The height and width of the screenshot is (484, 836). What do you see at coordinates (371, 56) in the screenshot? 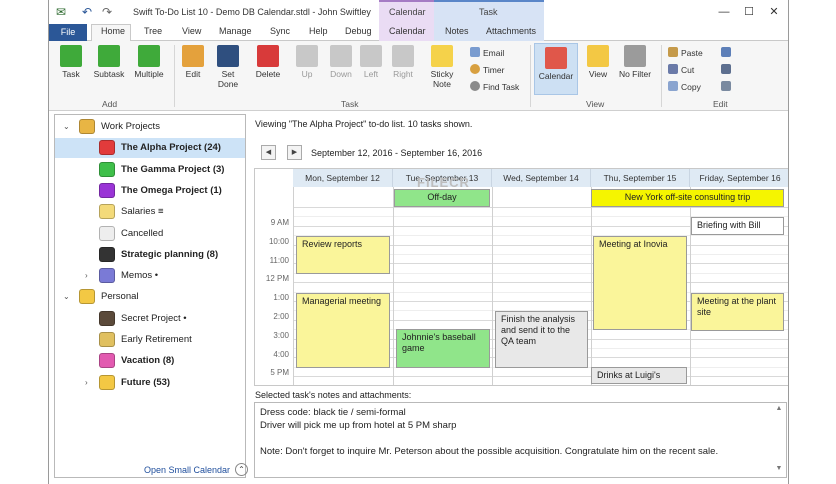
I see `arrow-left-icon` at bounding box center [371, 56].